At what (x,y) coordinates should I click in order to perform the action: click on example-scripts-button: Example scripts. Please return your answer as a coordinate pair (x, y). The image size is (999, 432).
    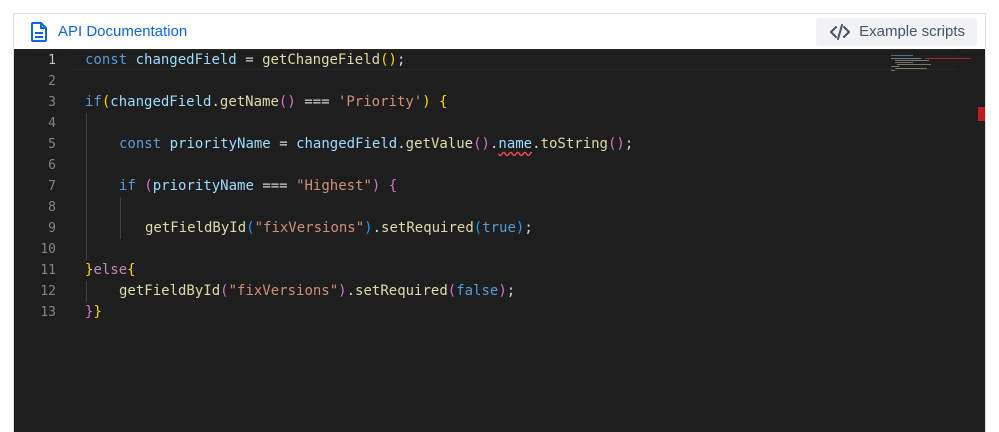
    Looking at the image, I should click on (896, 31).